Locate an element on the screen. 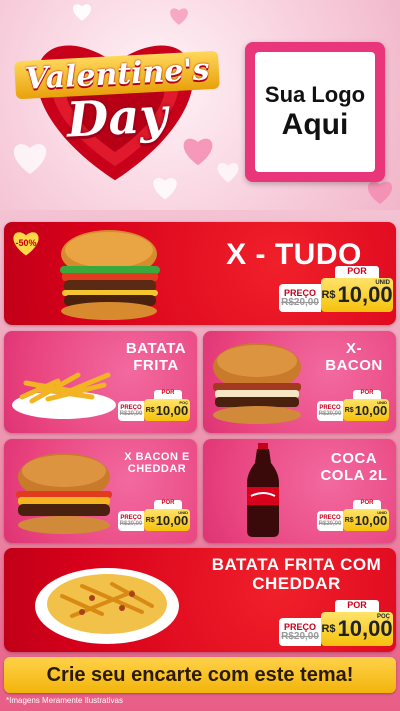 This screenshot has width=400, height=711. fries-plate-icon is located at coordinates (107, 606).